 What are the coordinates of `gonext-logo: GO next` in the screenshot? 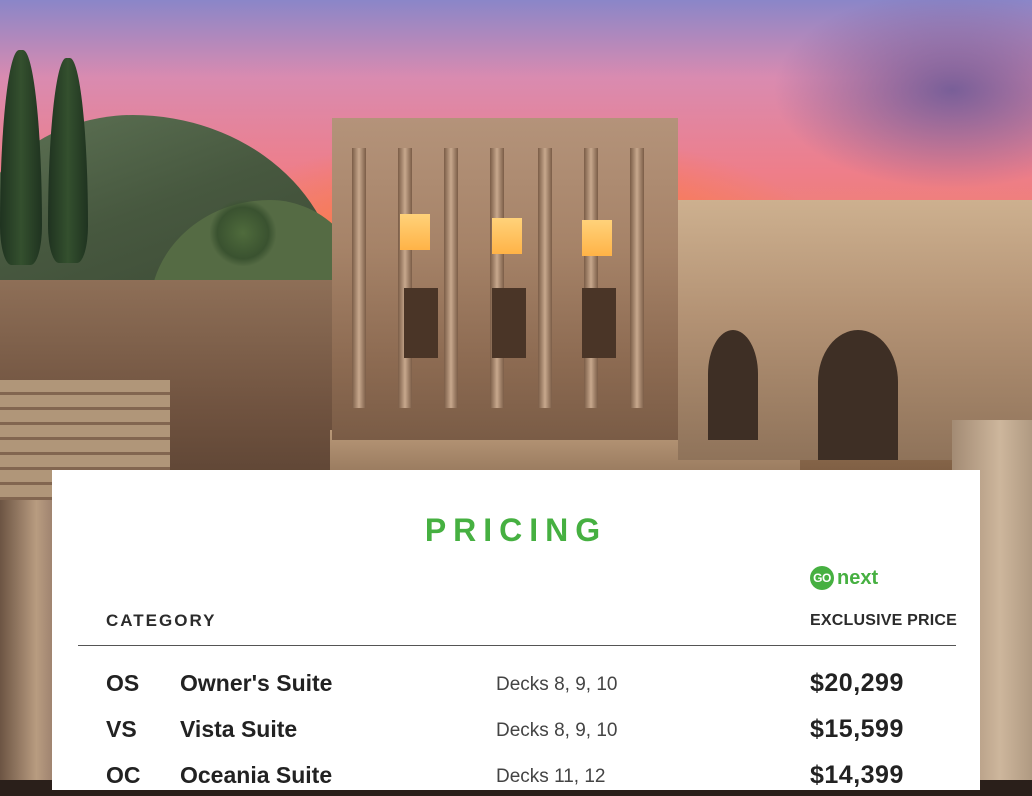 It's located at (844, 578).